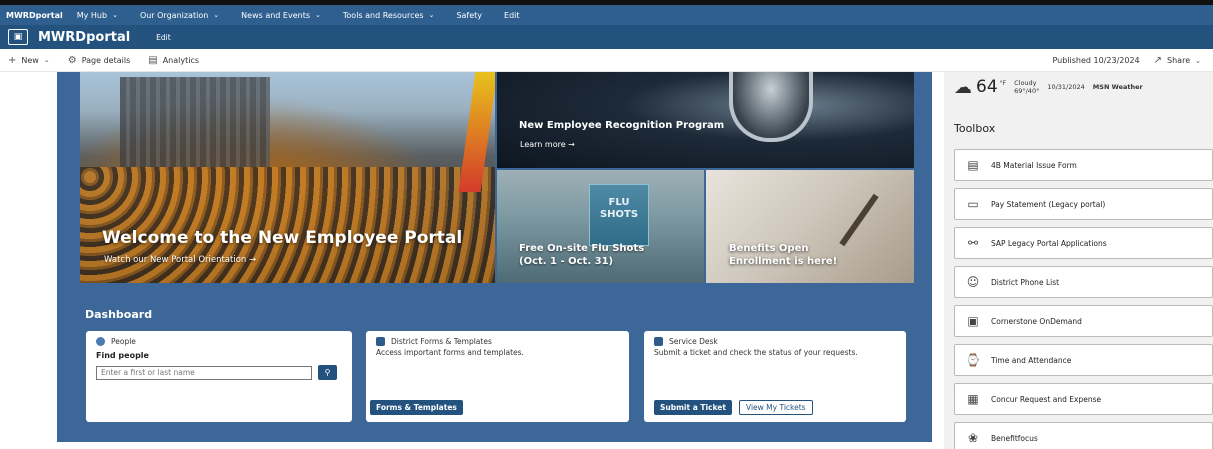 The image size is (1213, 449). Describe the element at coordinates (622, 125) in the screenshot. I see `recognition-title: New Employee Recognition Program` at that location.